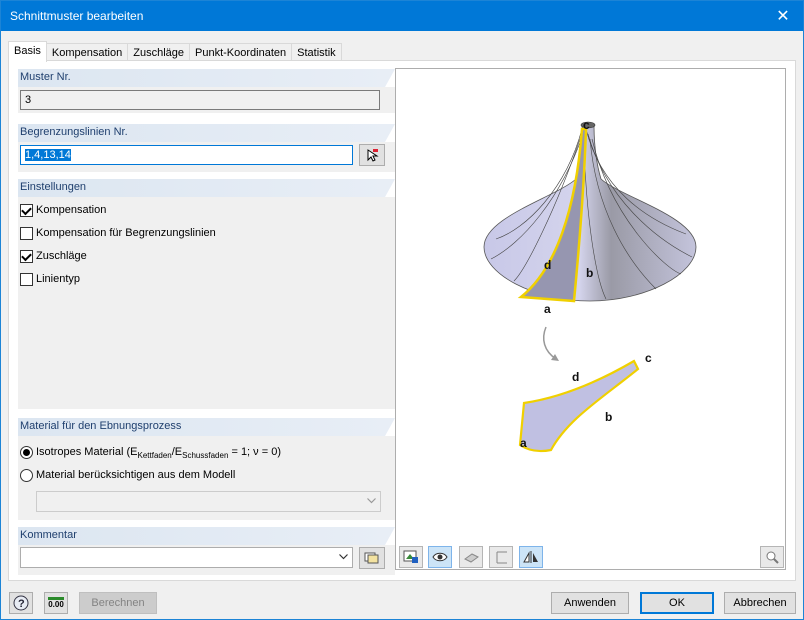  Describe the element at coordinates (26, 256) in the screenshot. I see `zuschlaege-checkbox` at that location.